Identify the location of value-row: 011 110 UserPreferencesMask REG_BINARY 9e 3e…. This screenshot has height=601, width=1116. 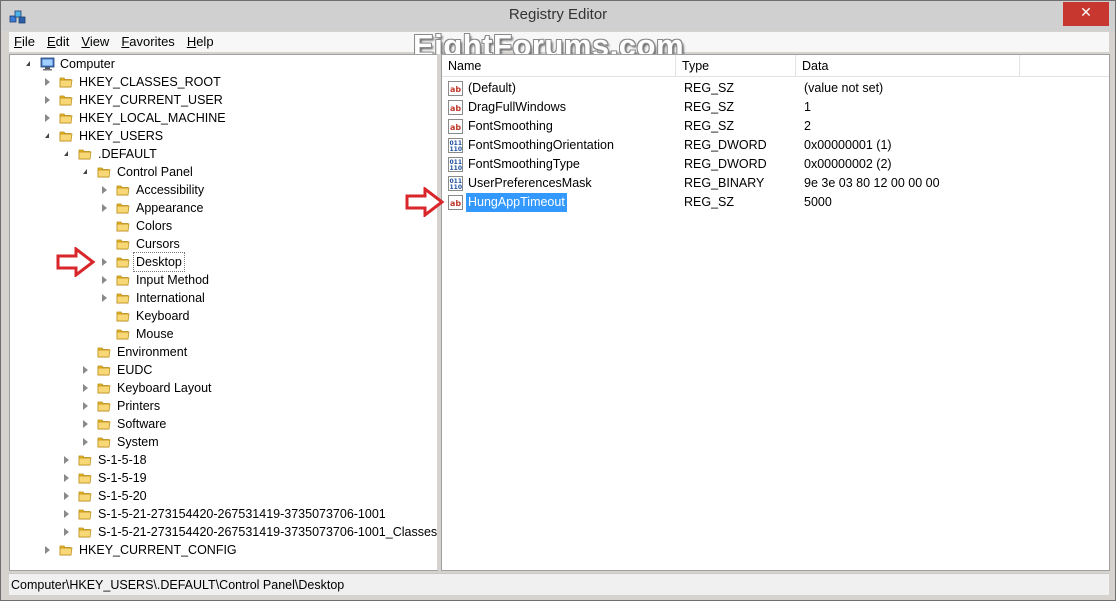
(775, 183).